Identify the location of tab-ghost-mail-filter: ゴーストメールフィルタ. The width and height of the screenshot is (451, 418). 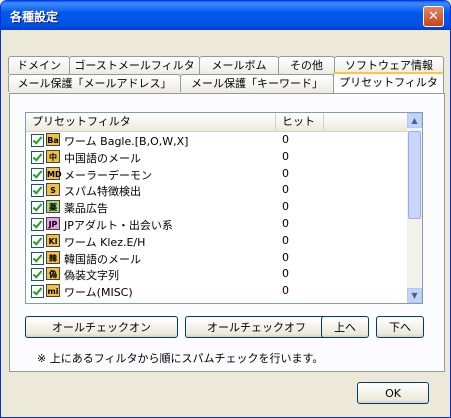
(134, 65).